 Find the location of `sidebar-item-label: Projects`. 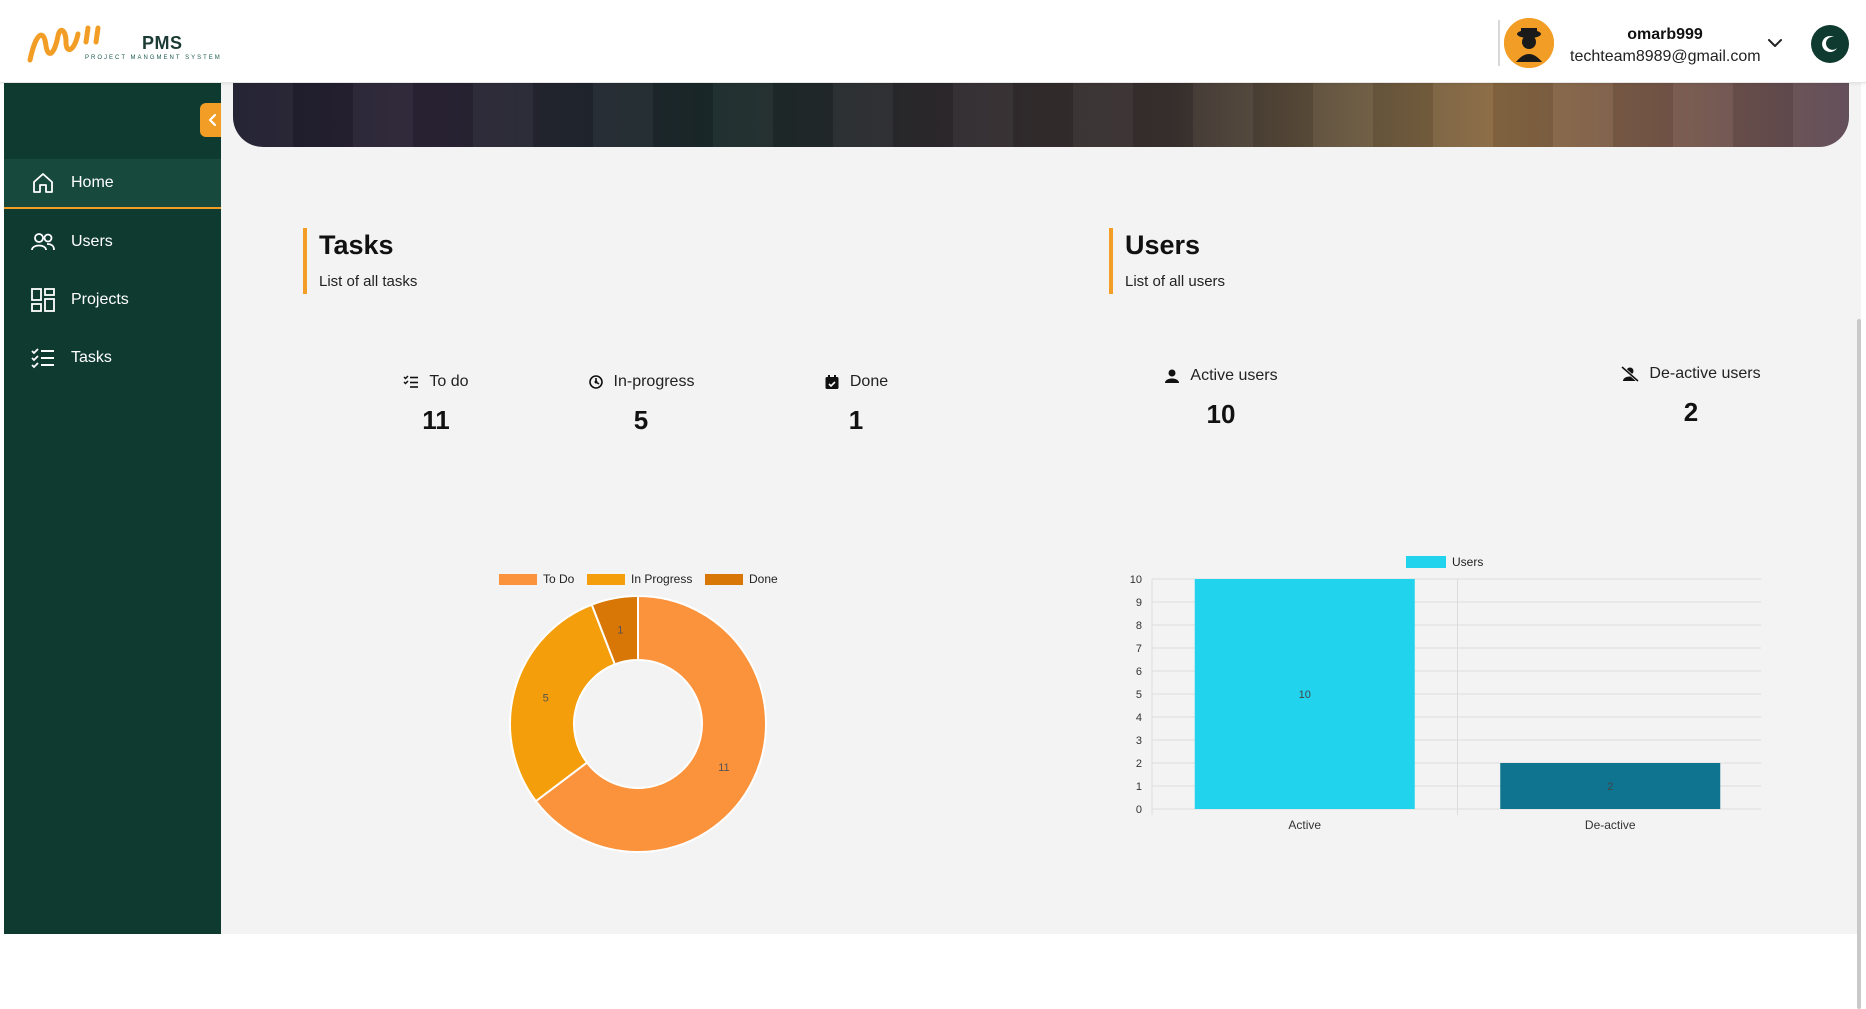

sidebar-item-label: Projects is located at coordinates (100, 299).